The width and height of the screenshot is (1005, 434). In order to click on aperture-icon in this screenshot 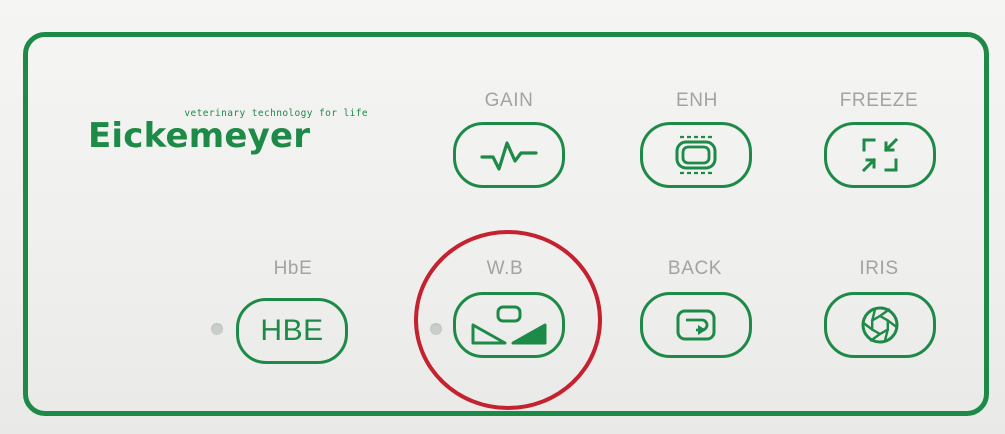, I will do `click(880, 325)`.